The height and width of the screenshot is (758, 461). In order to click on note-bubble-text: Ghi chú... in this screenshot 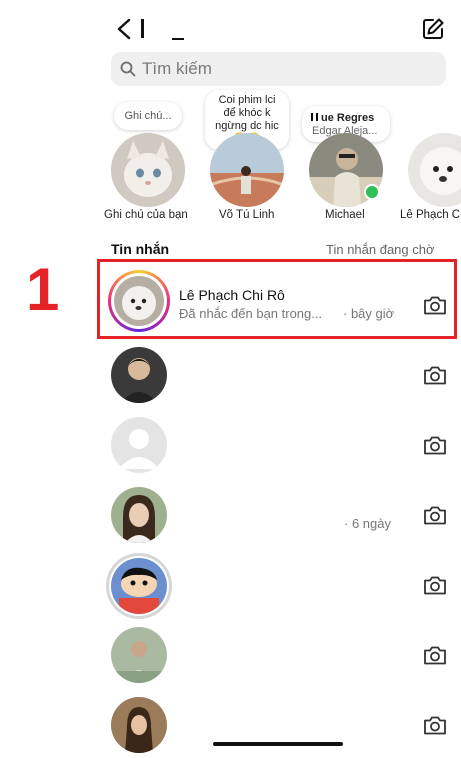, I will do `click(148, 116)`.